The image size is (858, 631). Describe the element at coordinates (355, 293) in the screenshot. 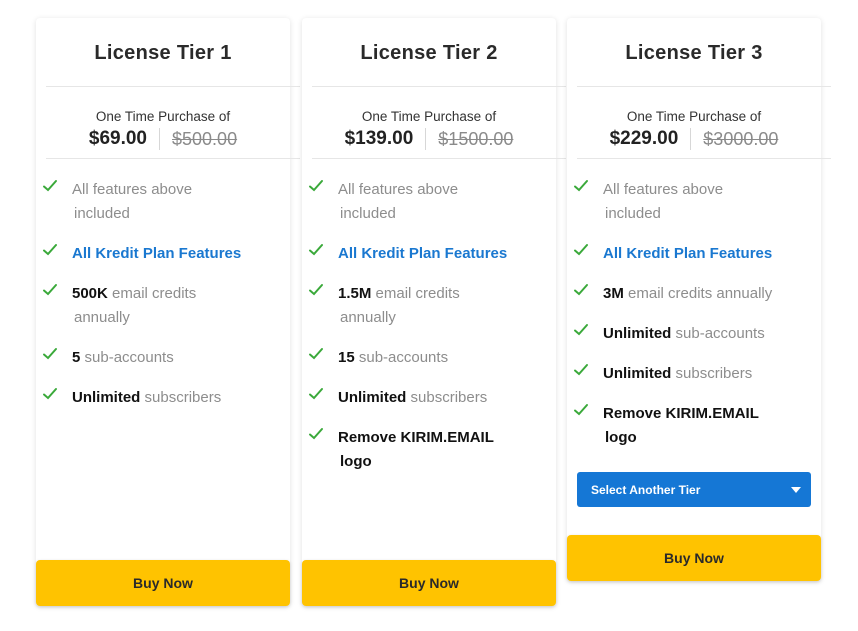

I see `feature-value: 1.5M` at that location.